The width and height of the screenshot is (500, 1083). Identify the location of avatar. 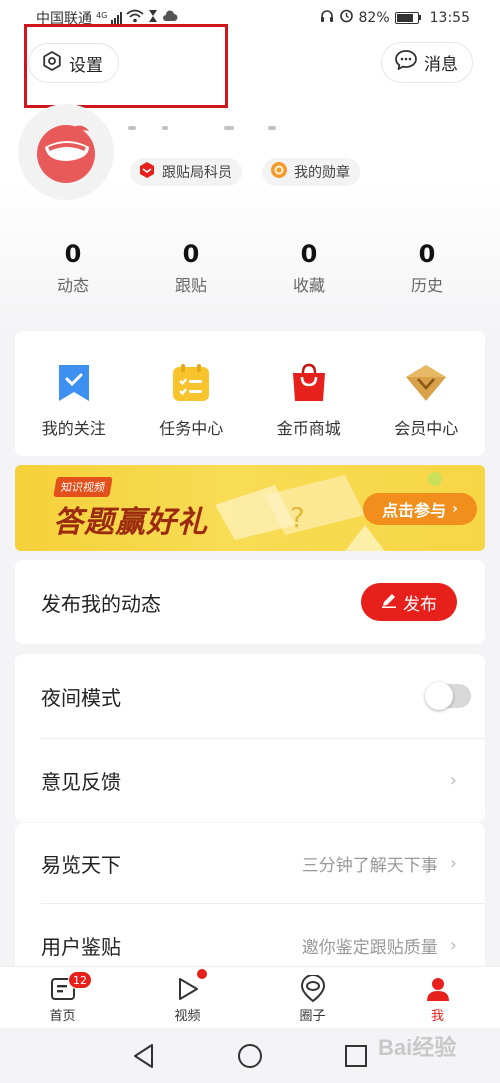
(66, 152).